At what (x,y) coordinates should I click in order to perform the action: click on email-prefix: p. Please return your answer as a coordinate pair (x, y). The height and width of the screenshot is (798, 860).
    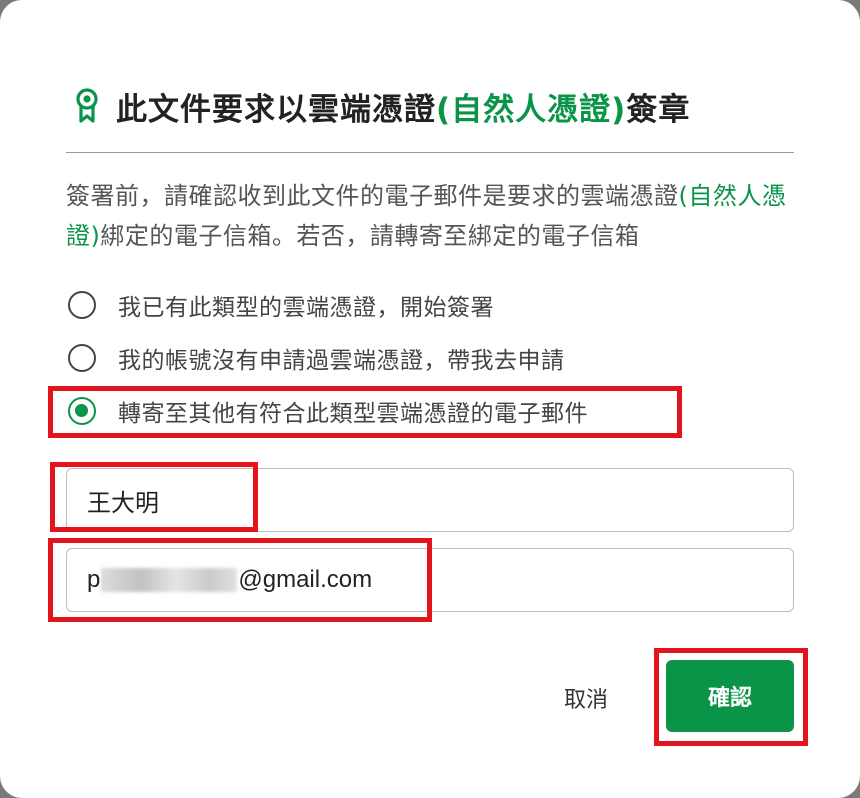
    Looking at the image, I should click on (94, 579).